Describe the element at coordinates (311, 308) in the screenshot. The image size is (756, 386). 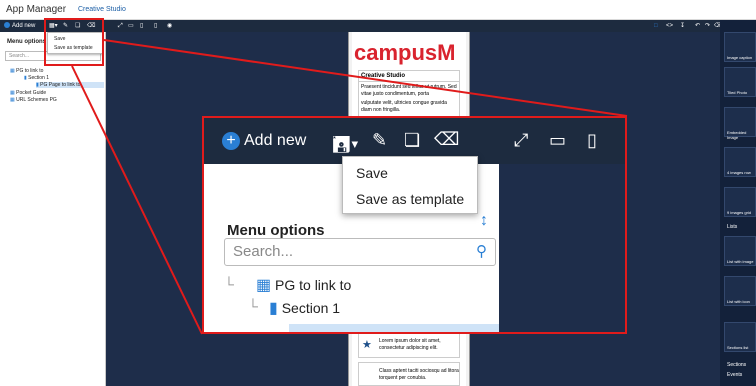
I see `tree-item-label: Section 1` at that location.